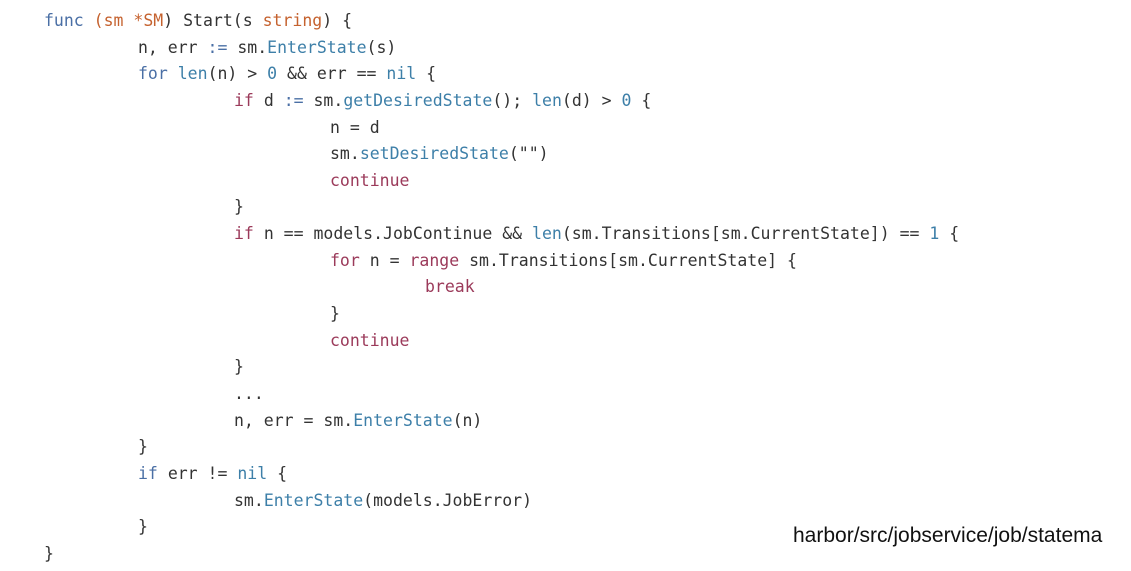  What do you see at coordinates (745, 233) in the screenshot?
I see `code-token: (sm.Transitions[sm.CurrentState]) ==` at bounding box center [745, 233].